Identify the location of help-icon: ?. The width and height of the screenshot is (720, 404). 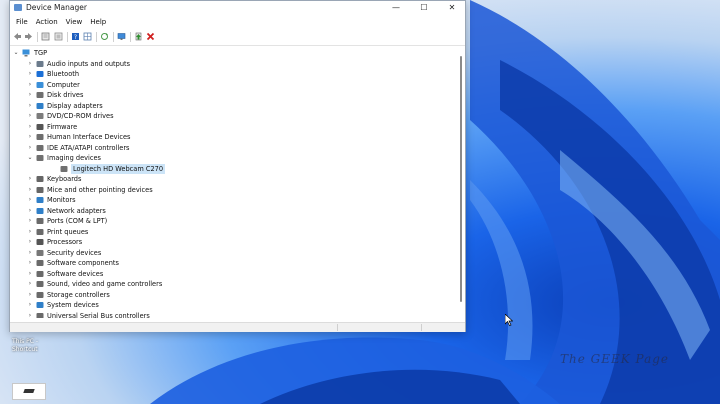
(75, 36).